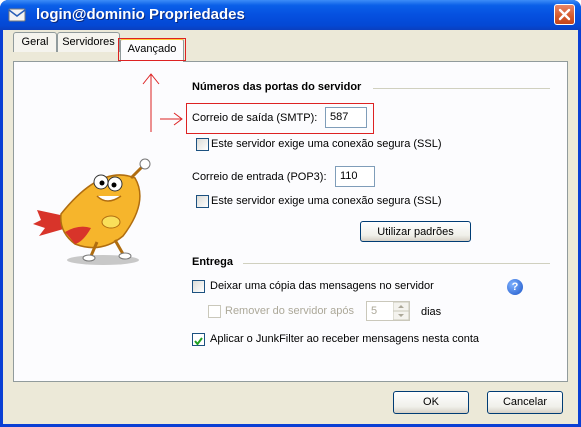  I want to click on days-label: dias, so click(431, 312).